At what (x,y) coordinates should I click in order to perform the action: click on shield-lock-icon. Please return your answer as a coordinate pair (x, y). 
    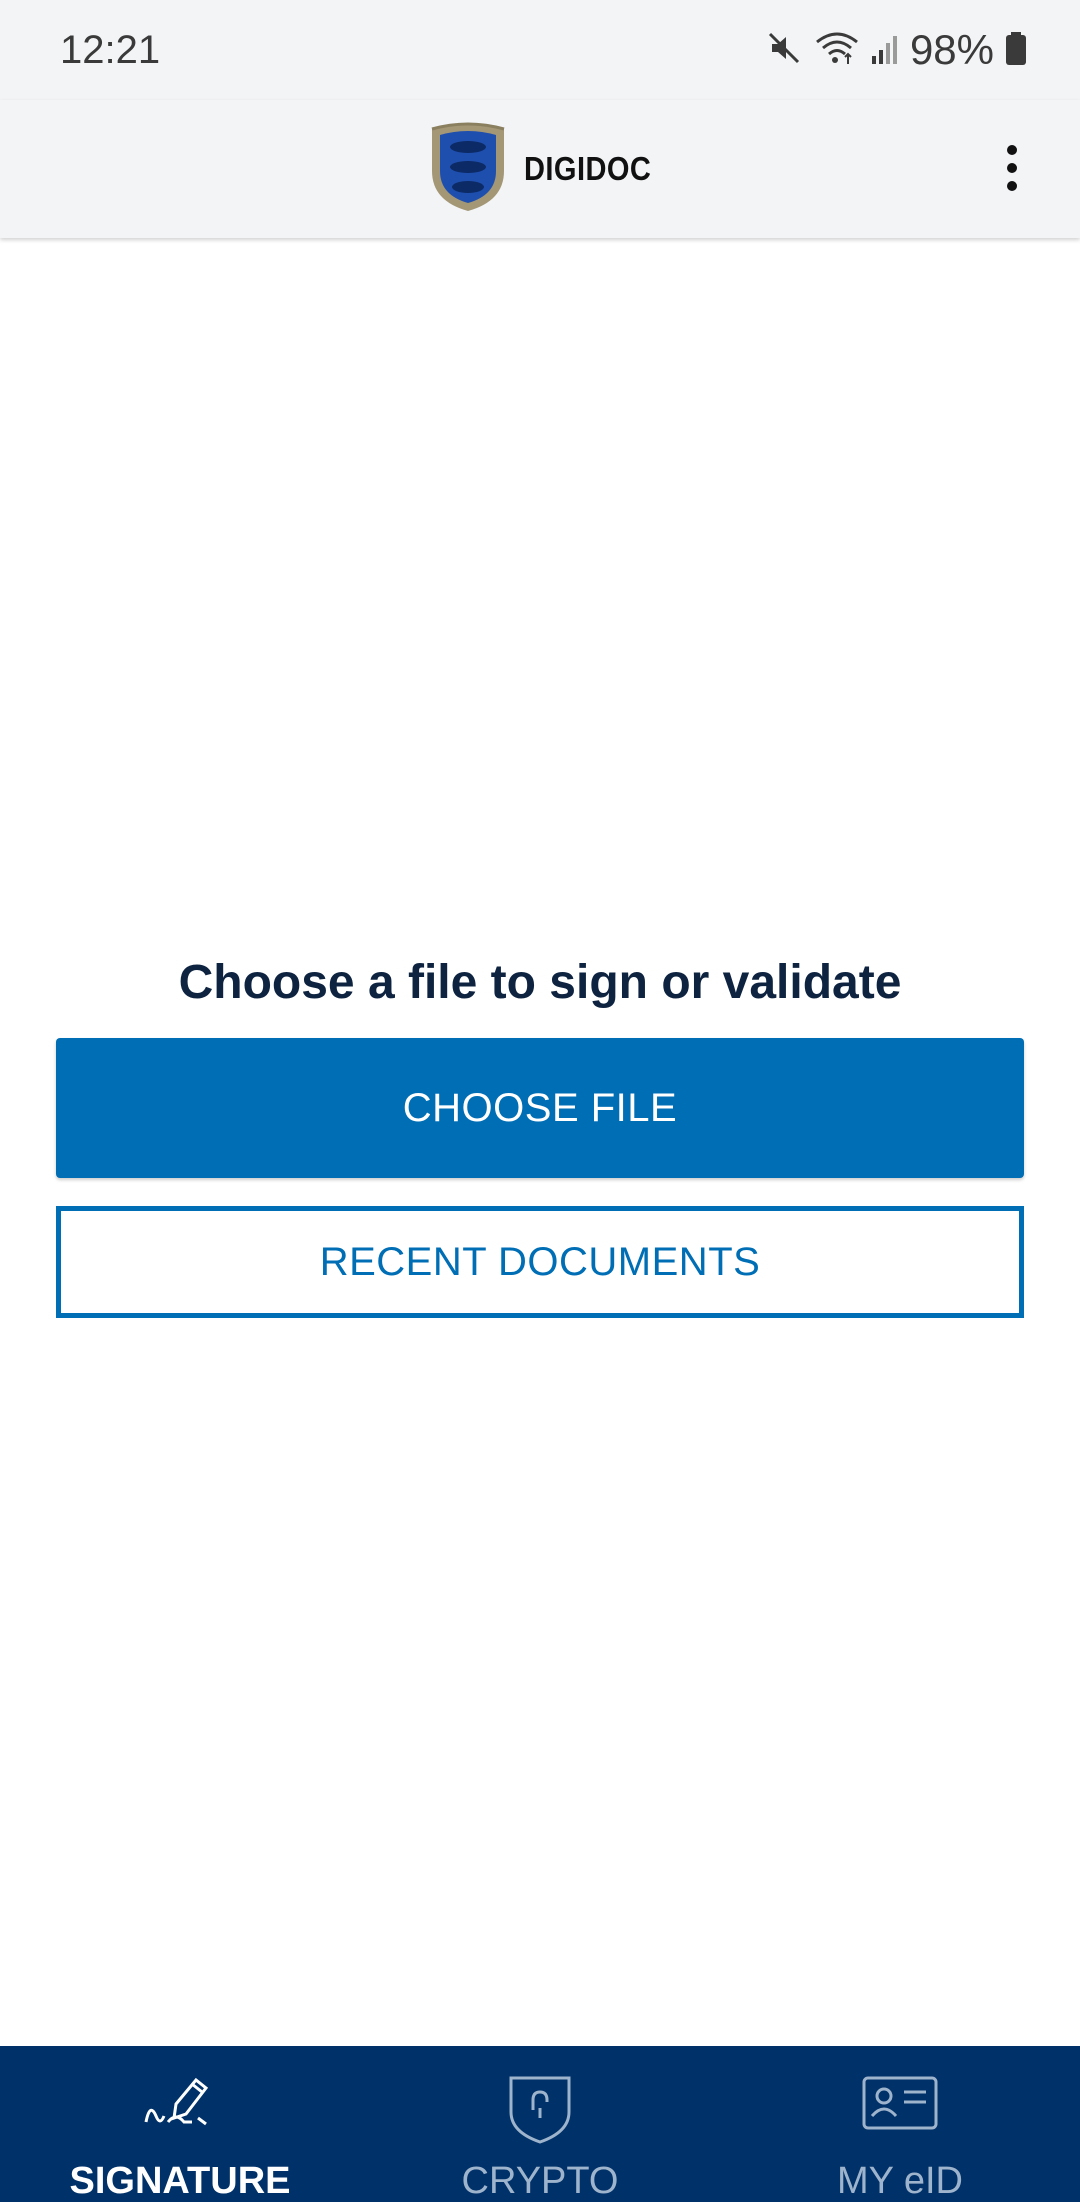
    Looking at the image, I should click on (540, 2111).